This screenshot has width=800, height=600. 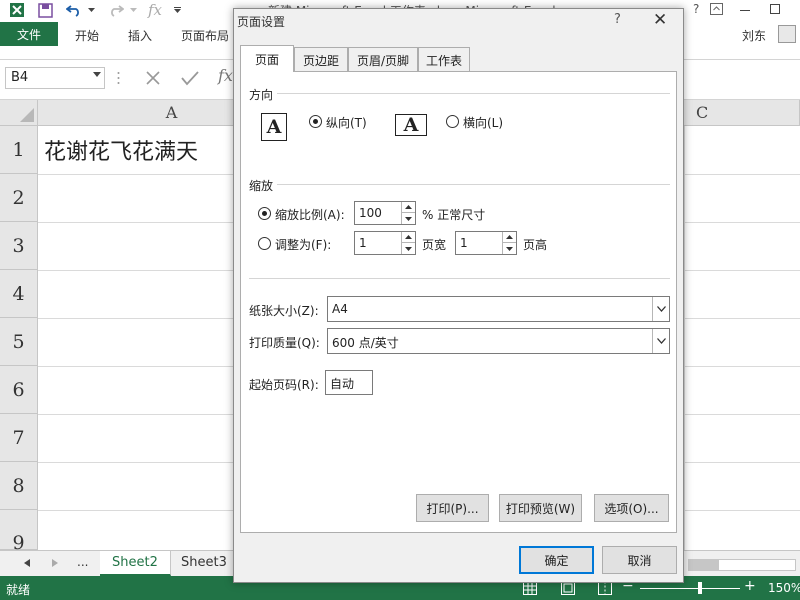 What do you see at coordinates (750, 586) in the screenshot?
I see `zoom-in-button: +` at bounding box center [750, 586].